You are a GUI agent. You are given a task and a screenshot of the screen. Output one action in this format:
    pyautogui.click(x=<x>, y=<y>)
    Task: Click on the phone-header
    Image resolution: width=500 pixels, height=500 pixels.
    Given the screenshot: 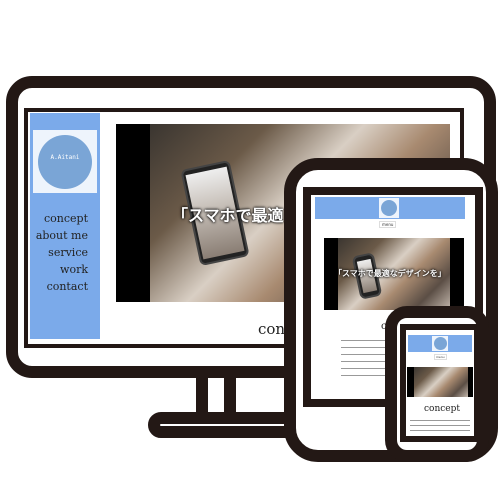 What is the action you would take?
    pyautogui.click(x=440, y=343)
    